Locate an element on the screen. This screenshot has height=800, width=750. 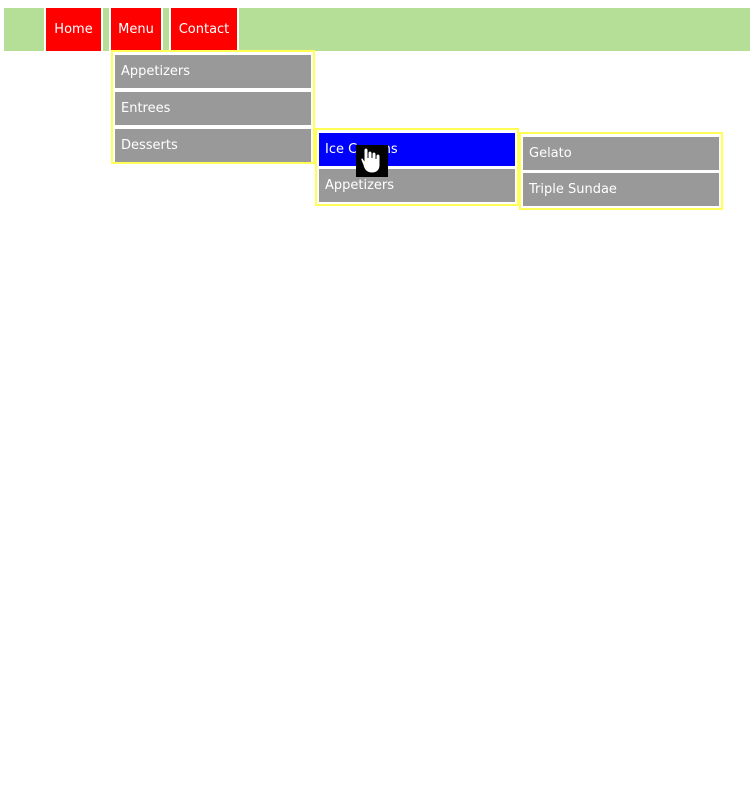
submenu-item-triple-sundae: Triple Sundae is located at coordinates (621, 189).